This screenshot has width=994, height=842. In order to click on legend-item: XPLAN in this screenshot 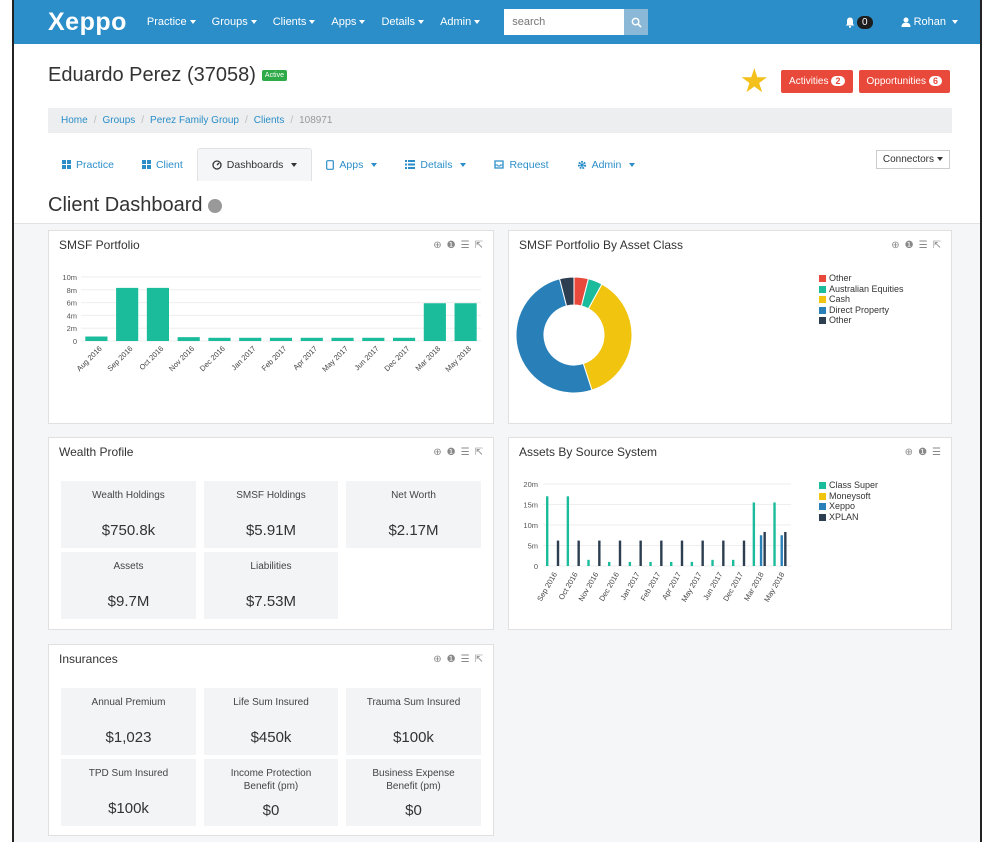, I will do `click(848, 517)`.